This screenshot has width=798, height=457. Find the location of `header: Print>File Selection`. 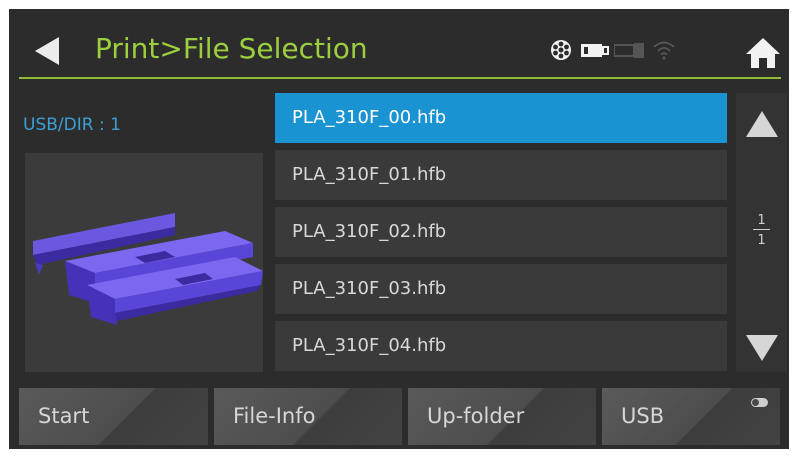

header: Print>File Selection is located at coordinates (399, 42).